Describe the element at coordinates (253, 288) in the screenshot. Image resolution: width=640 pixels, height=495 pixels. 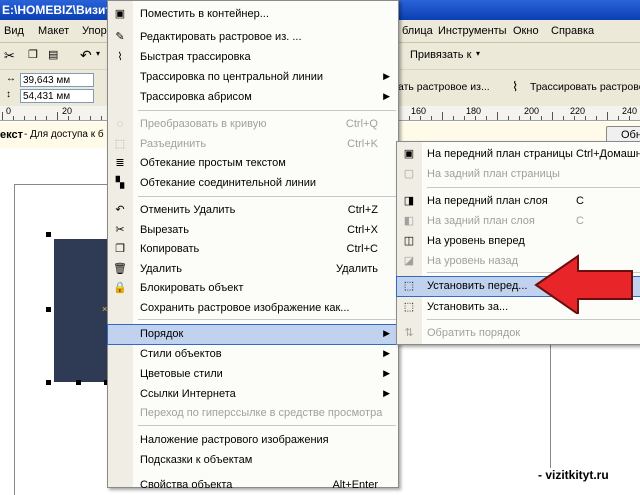
I see `context-menu-item: 🔒 Блокировать объект` at that location.